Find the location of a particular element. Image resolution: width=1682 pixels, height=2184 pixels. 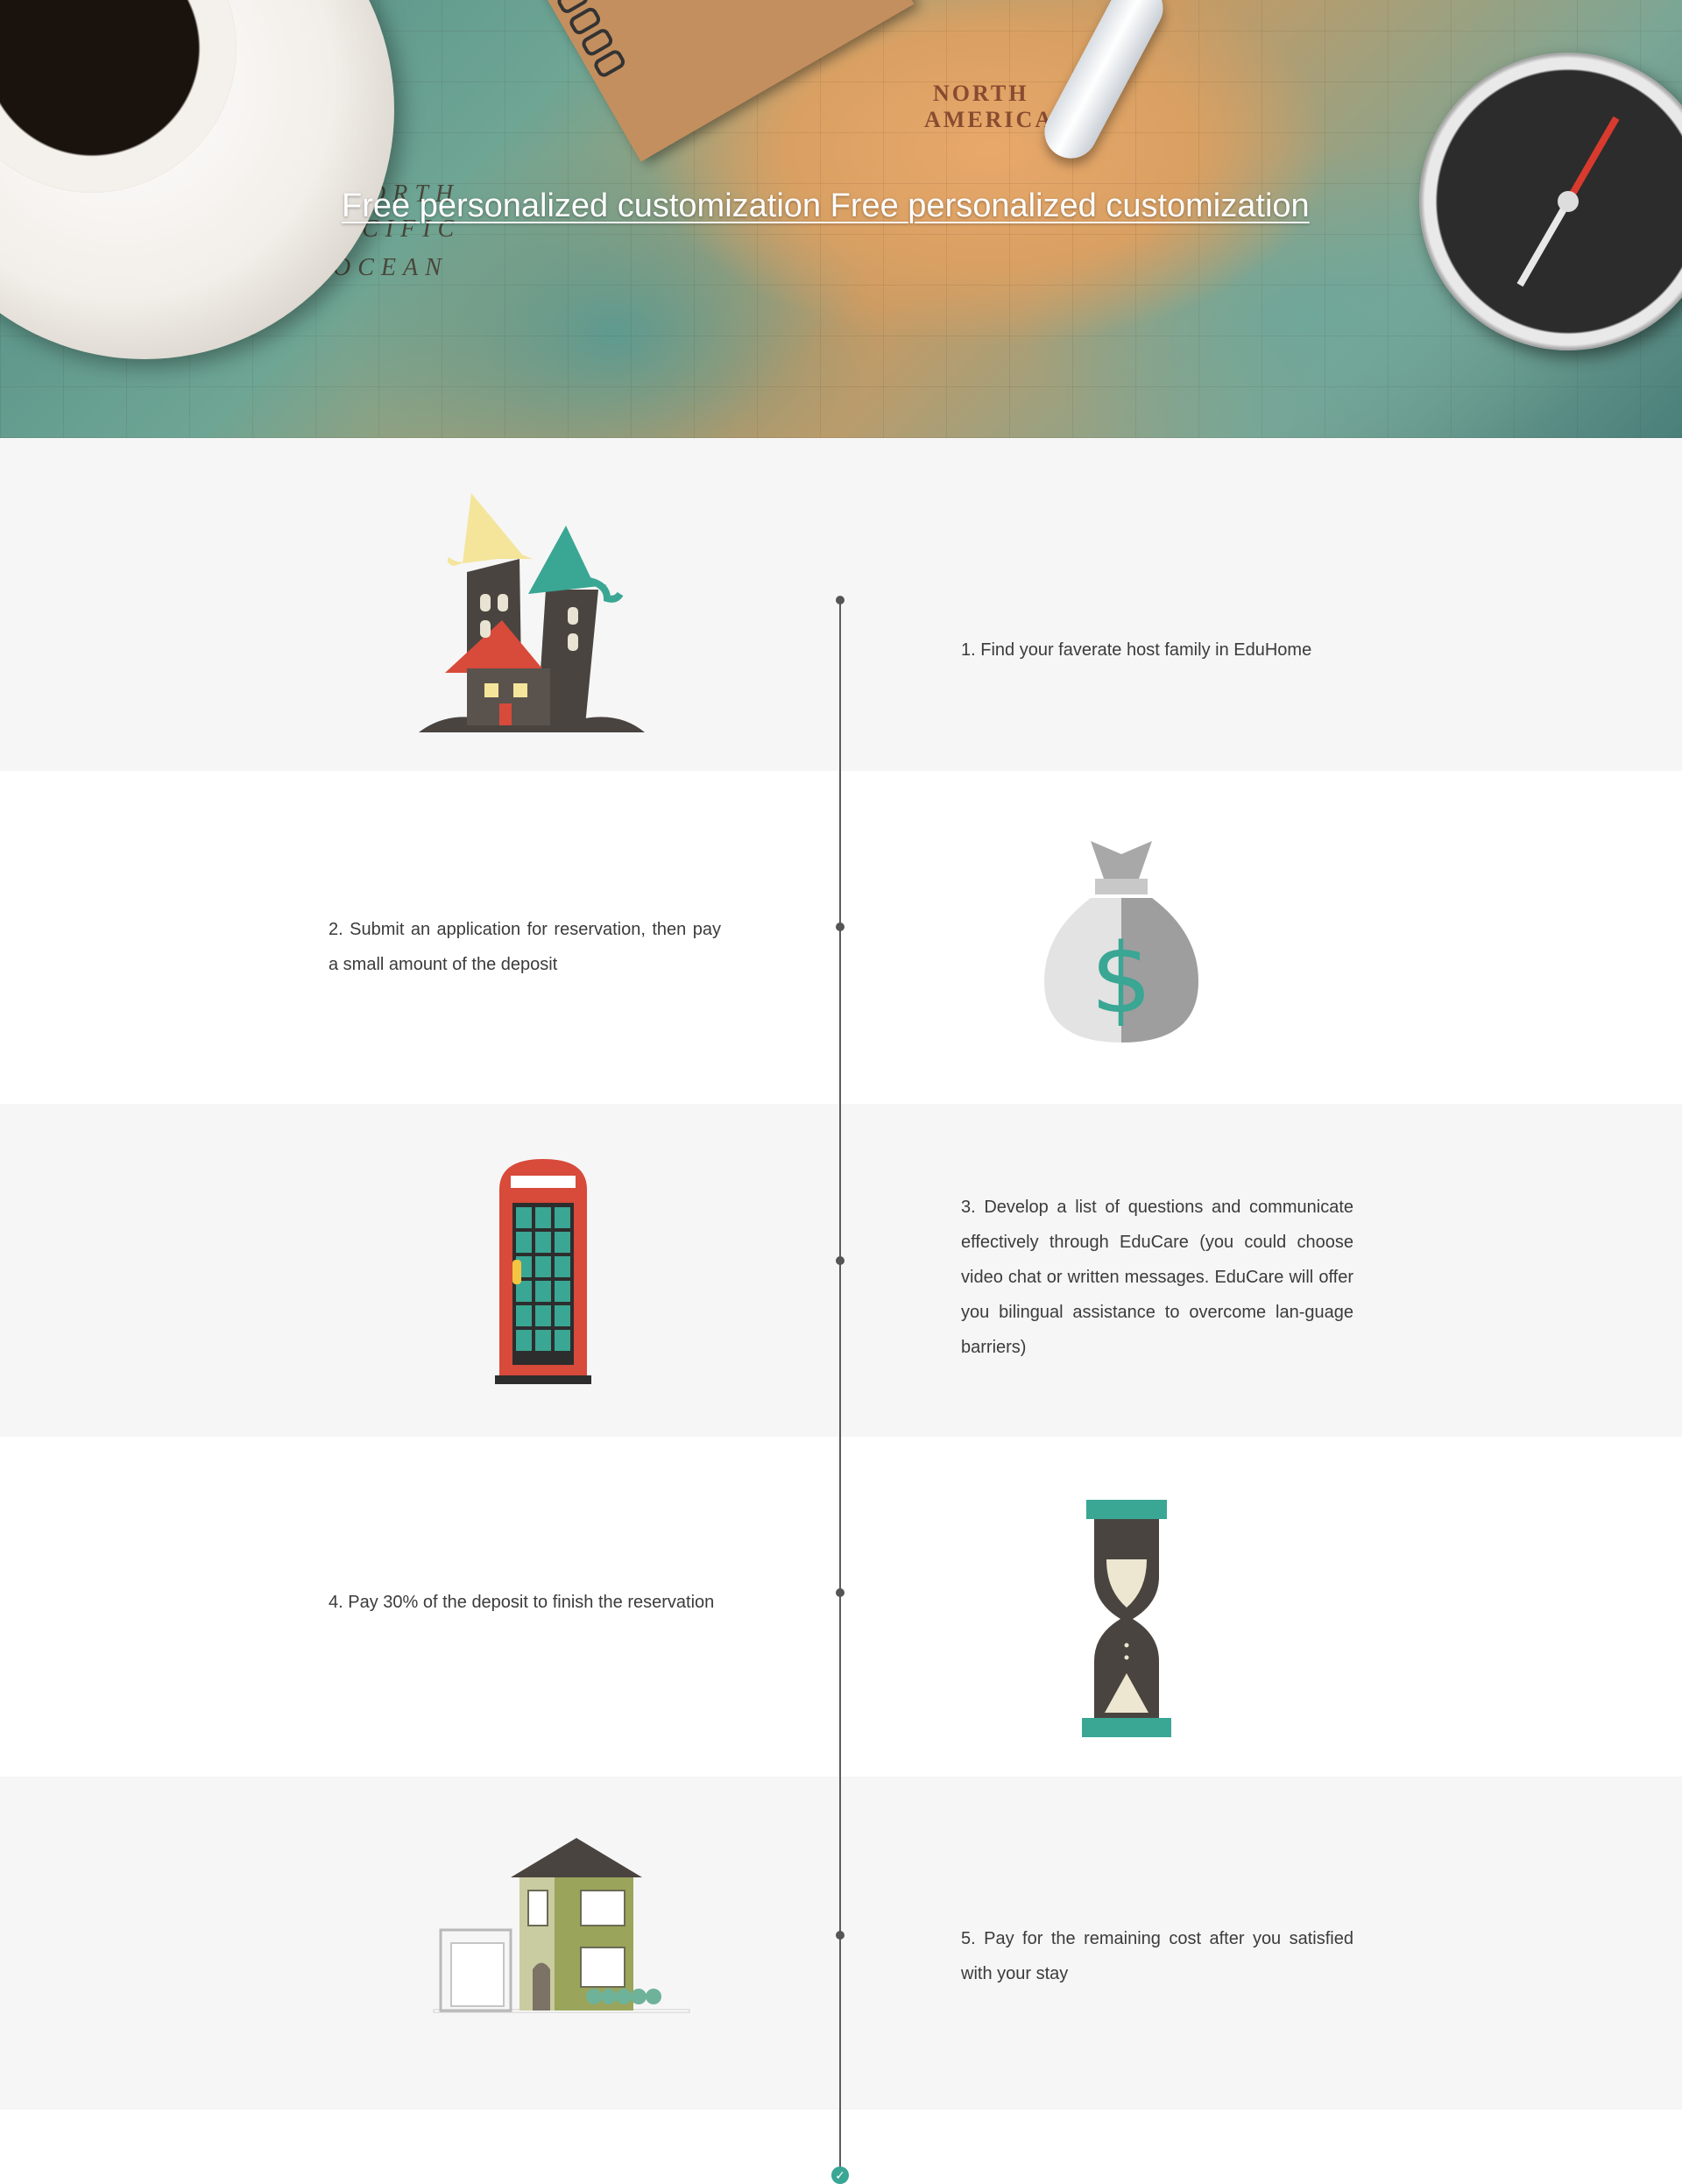

map-label-north: NORTH is located at coordinates (981, 93).